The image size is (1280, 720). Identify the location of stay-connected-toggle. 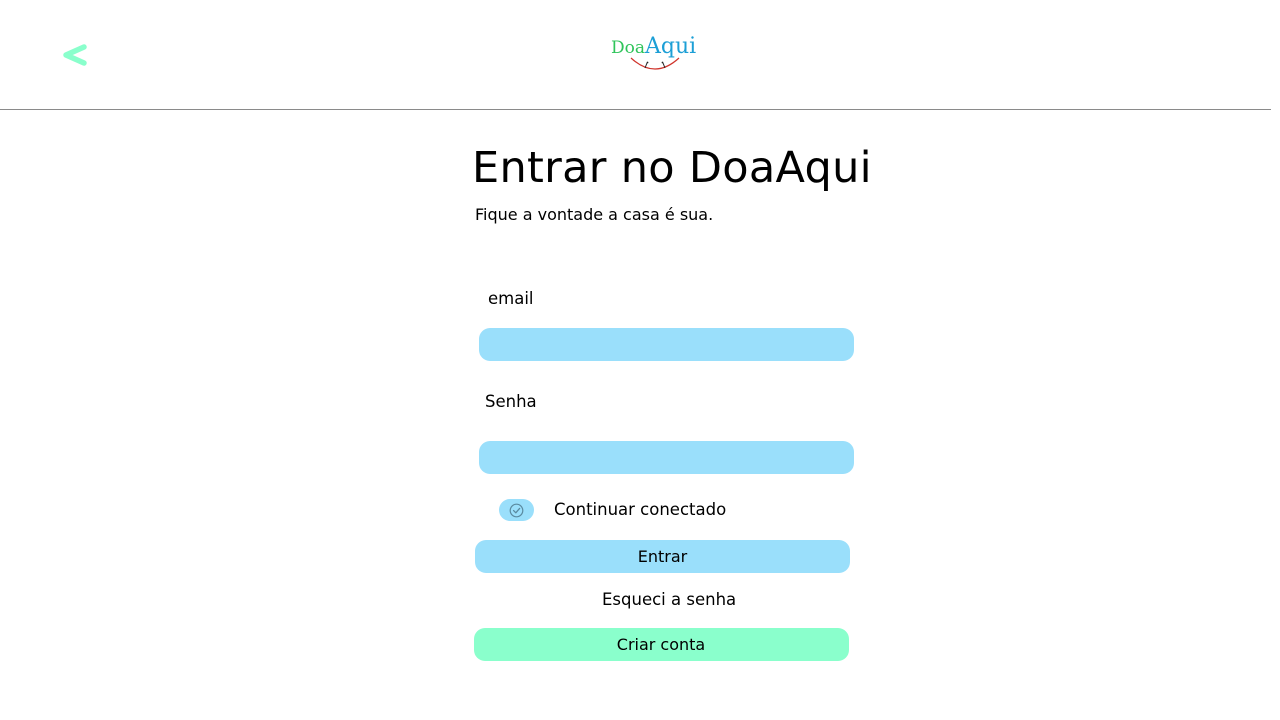
(516, 510).